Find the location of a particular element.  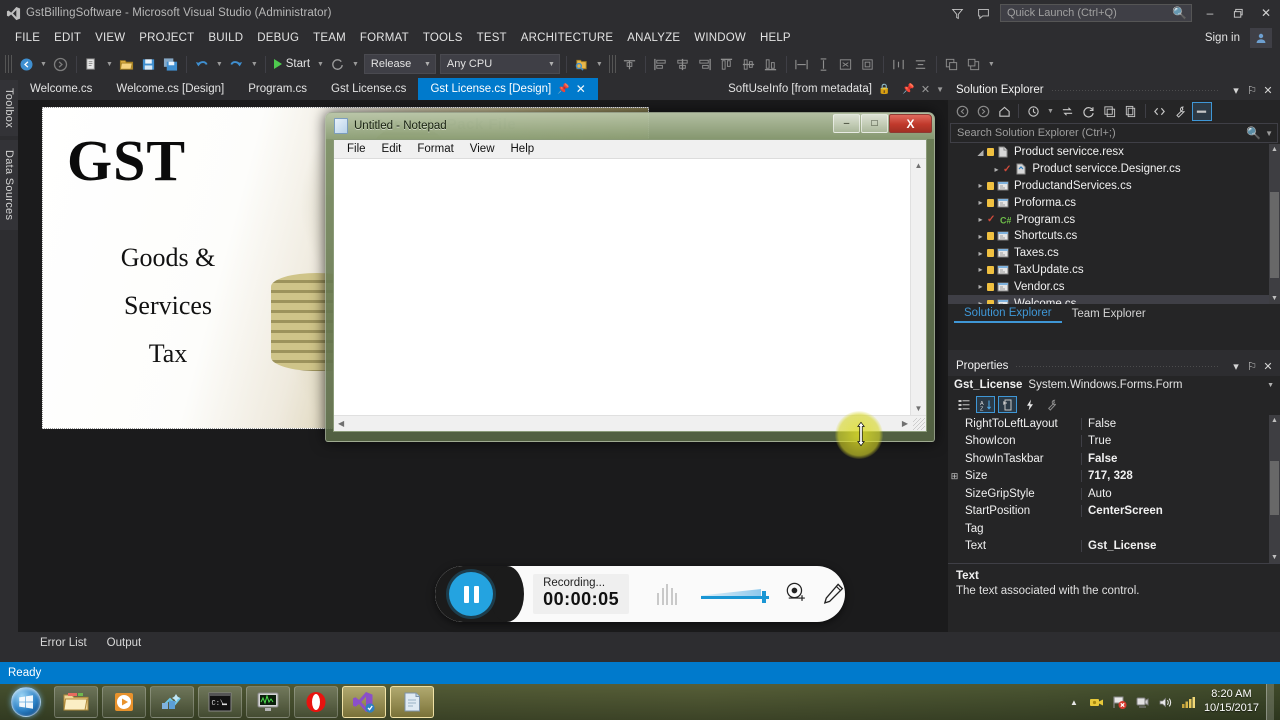

sync-with-active-document-icon is located at coordinates (1068, 111).